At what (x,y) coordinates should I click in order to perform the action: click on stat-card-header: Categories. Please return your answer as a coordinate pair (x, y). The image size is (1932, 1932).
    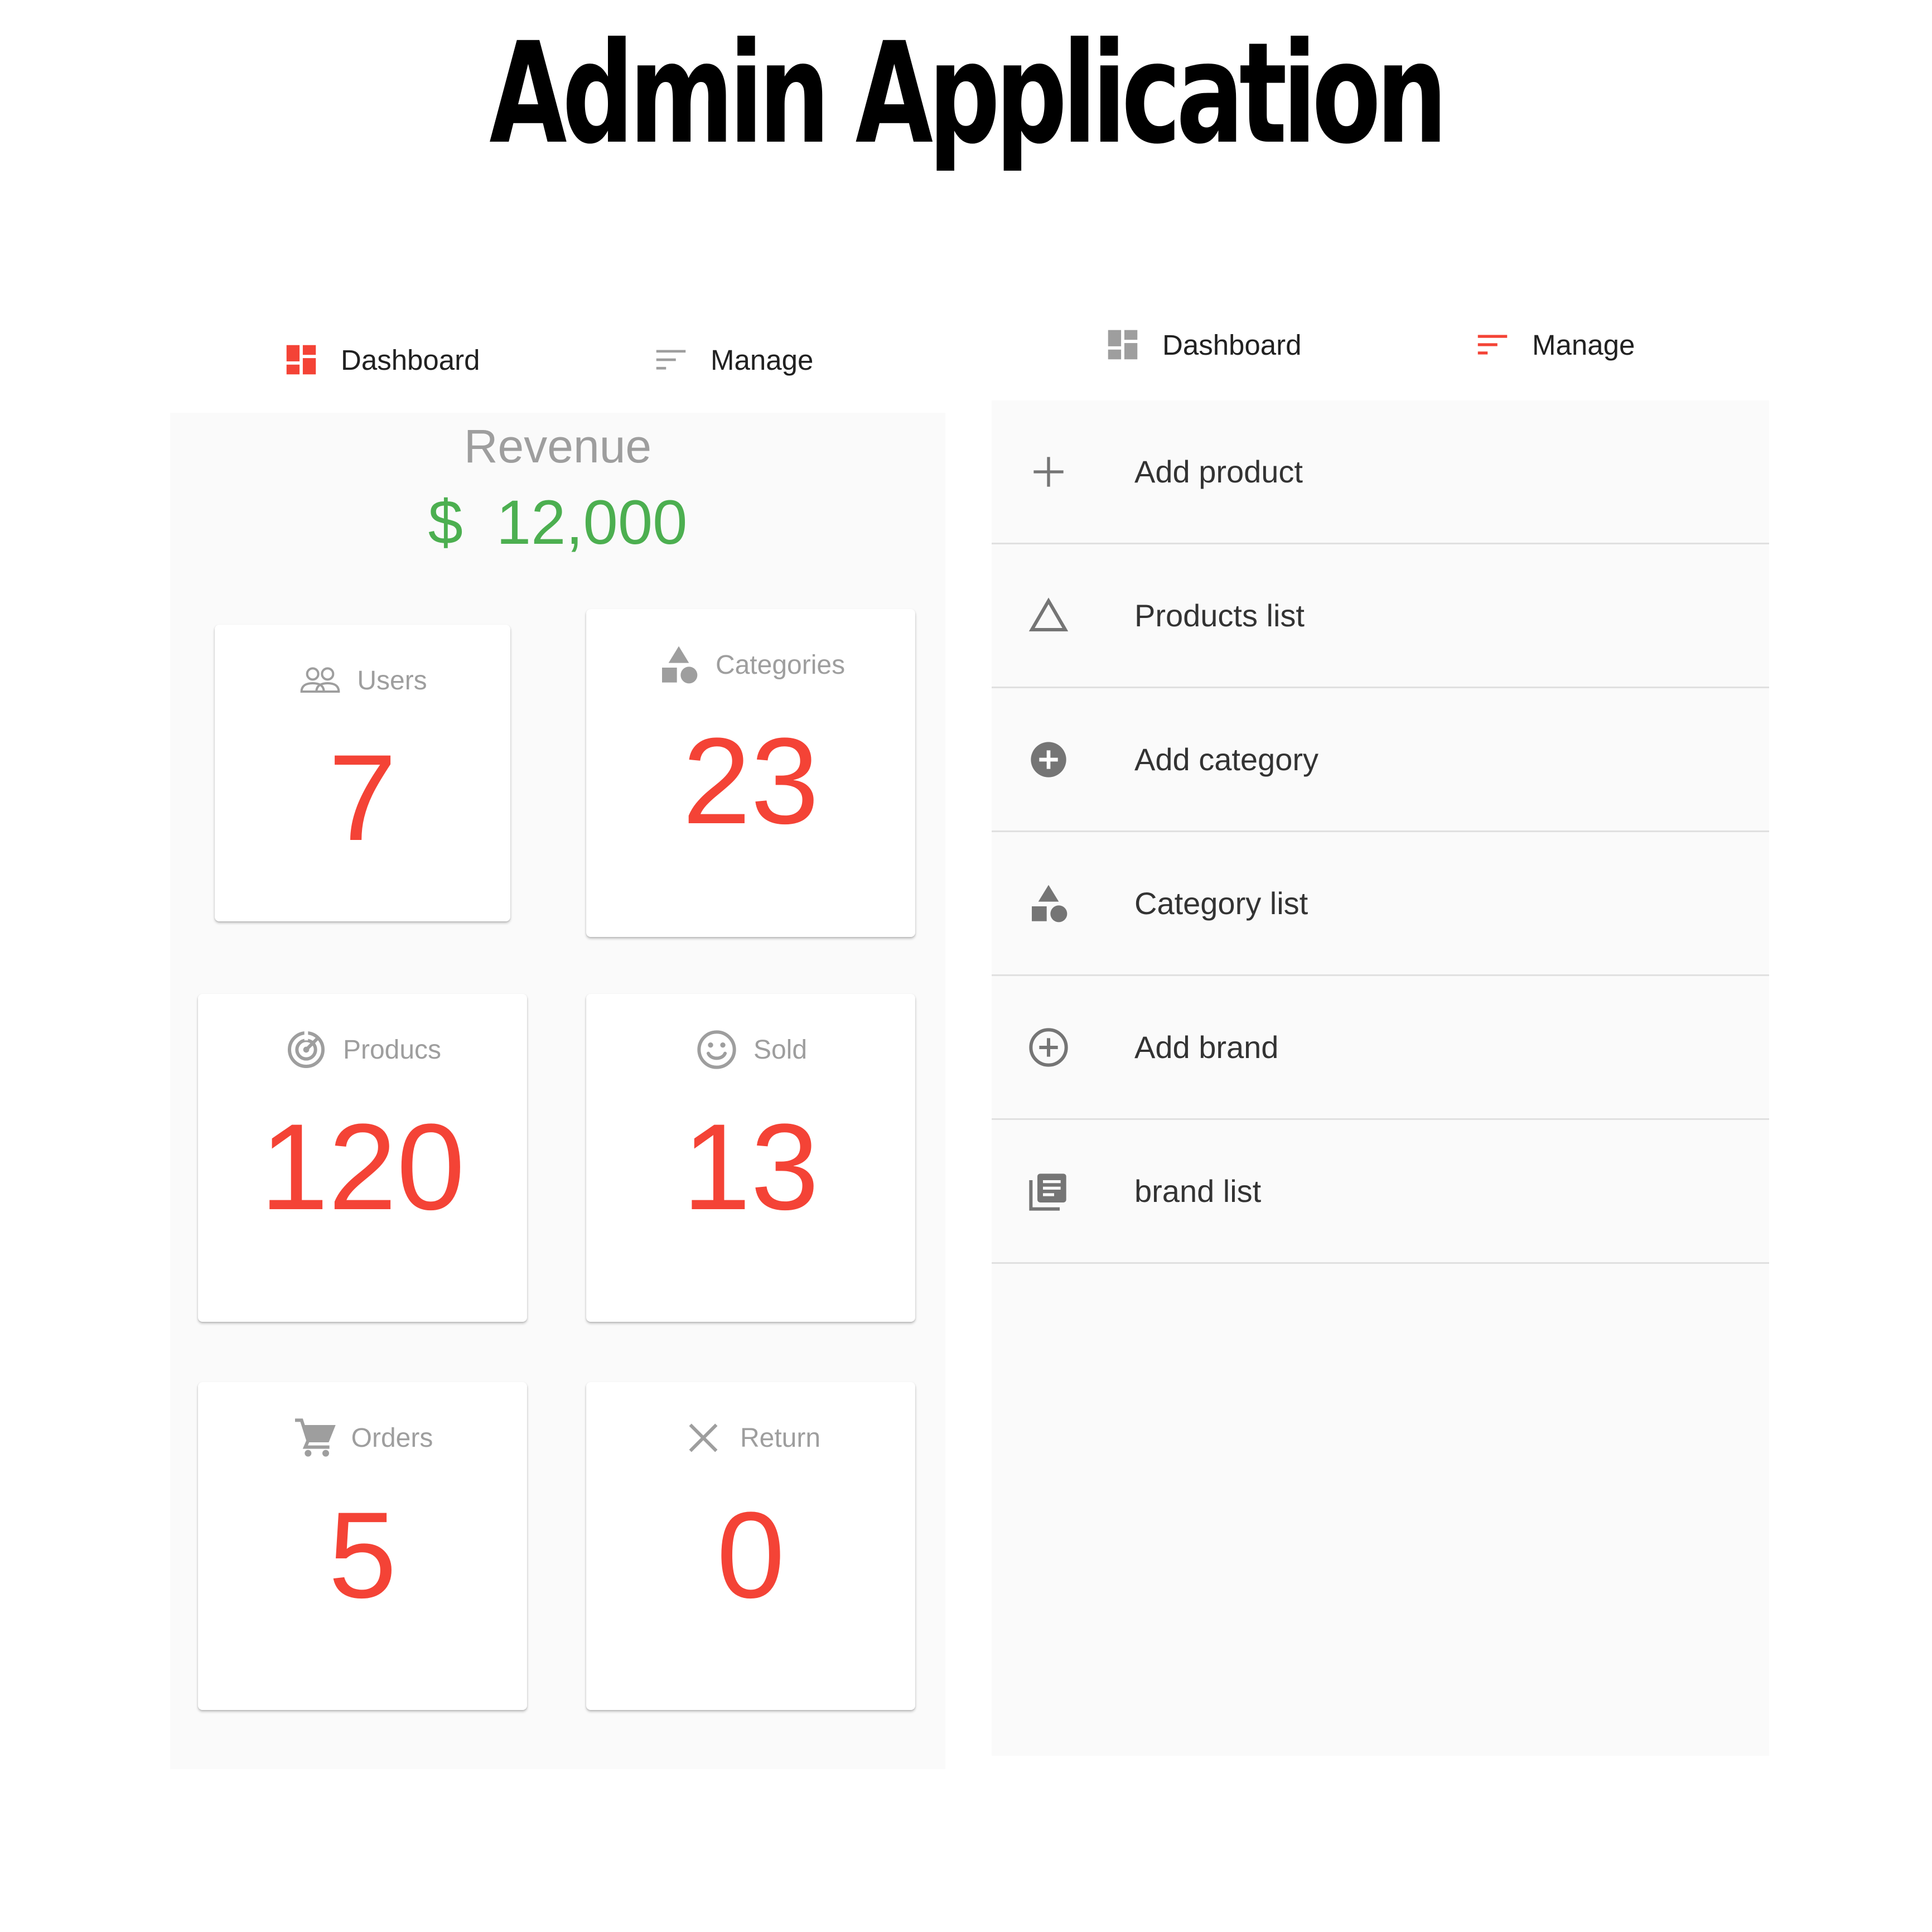
    Looking at the image, I should click on (750, 665).